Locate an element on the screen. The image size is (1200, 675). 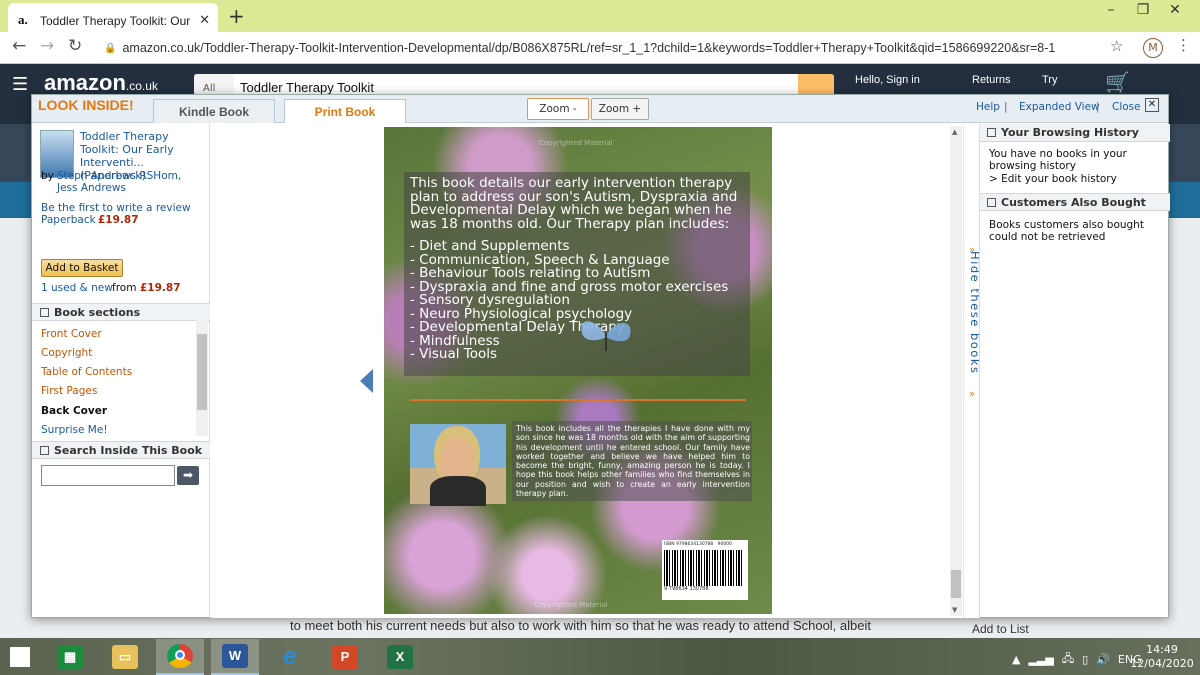
close-window-icon: ✕ is located at coordinates (1175, 10).